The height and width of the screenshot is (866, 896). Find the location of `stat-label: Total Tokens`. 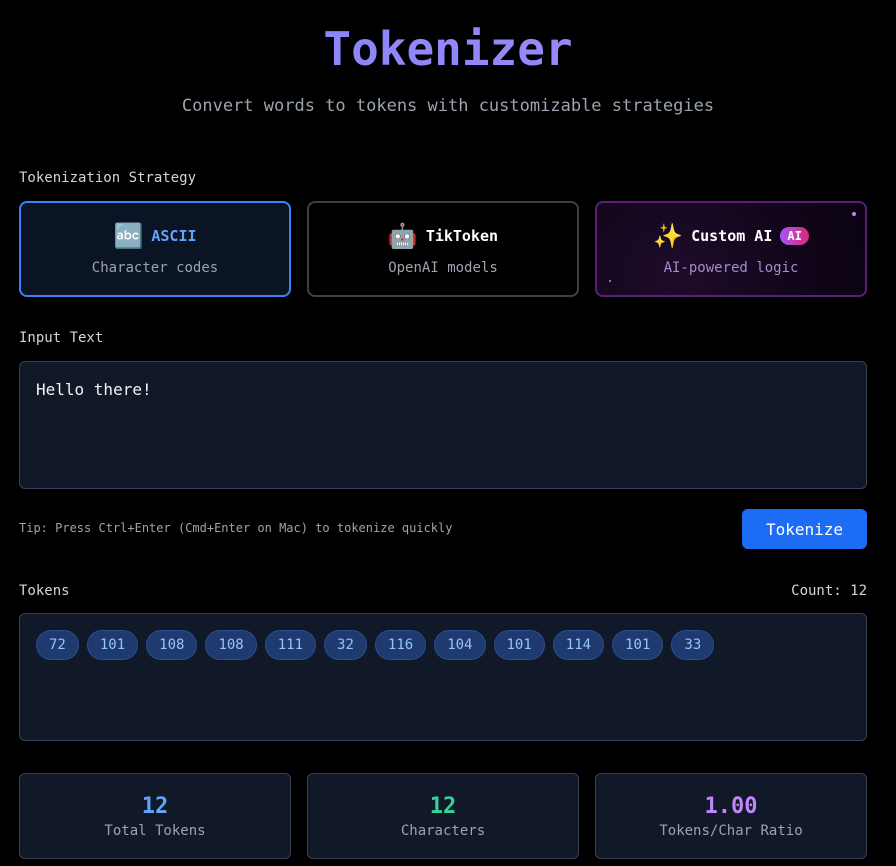

stat-label: Total Tokens is located at coordinates (155, 830).